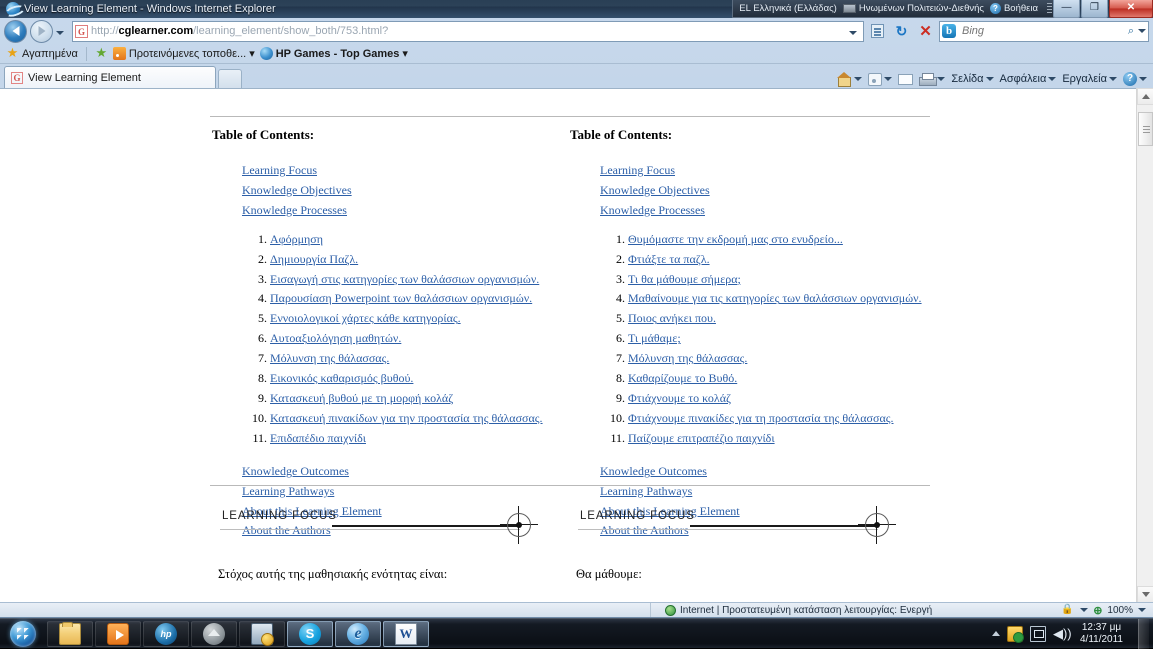 The image size is (1153, 649). I want to click on tab-view-learning-element: G View Learning Element, so click(110, 77).